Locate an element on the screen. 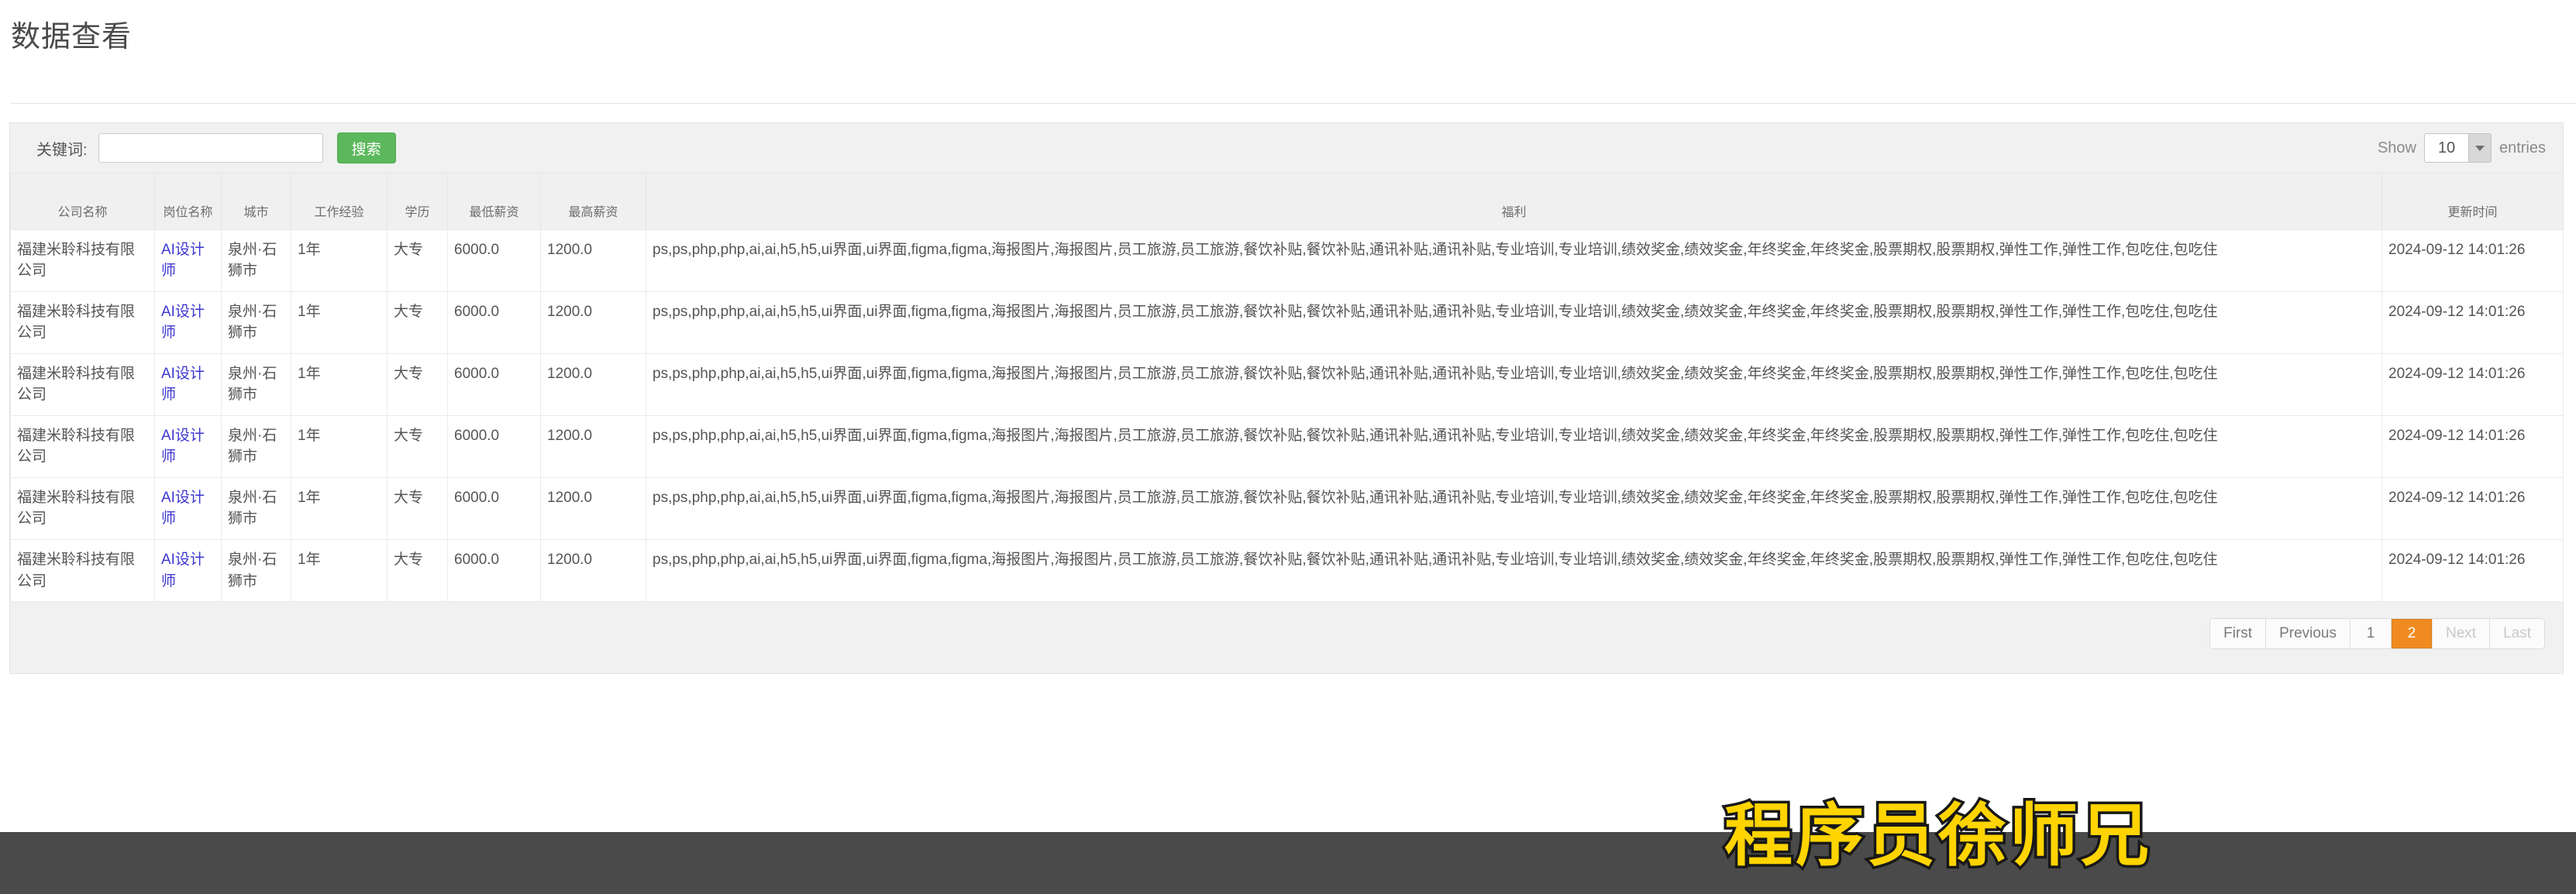 This screenshot has width=2576, height=894. pagination-bar: First Previous 1 2 Next Last is located at coordinates (1286, 638).